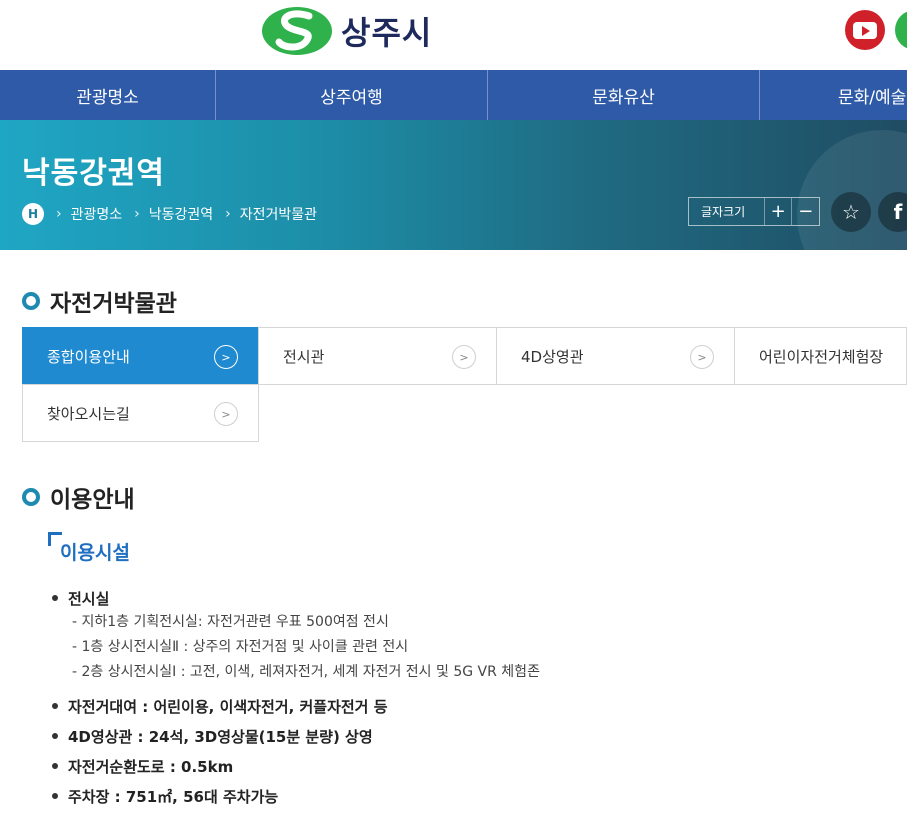 This screenshot has width=907, height=822. Describe the element at coordinates (472, 706) in the screenshot. I see `list-item: 자전거대여 : 어린이용, 이색자전거, 커플자전거 등` at that location.